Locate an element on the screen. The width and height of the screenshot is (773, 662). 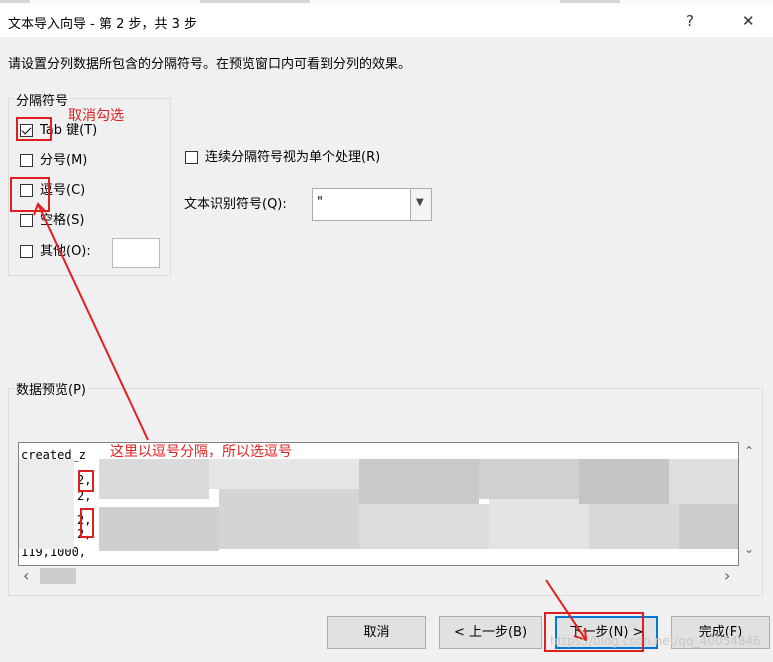
annotation-arrow-next is located at coordinates (566, 610).